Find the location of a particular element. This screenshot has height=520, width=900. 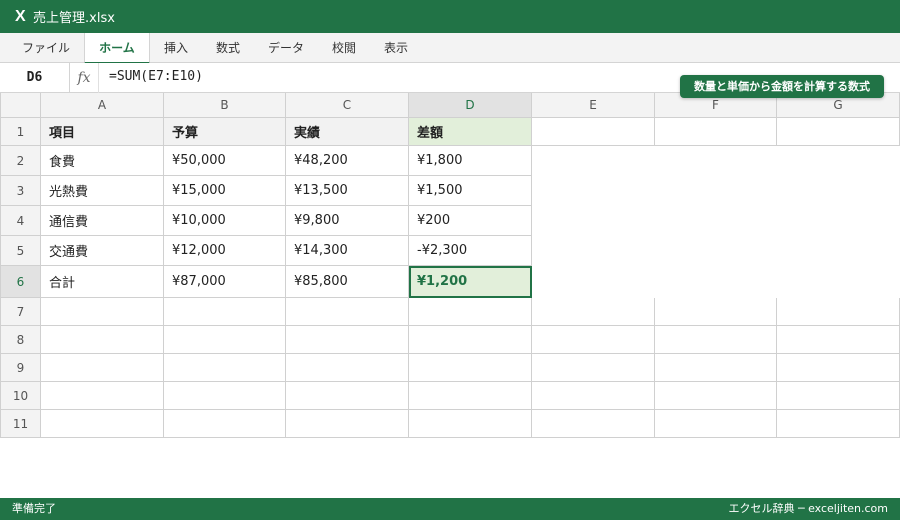

row-header-8: 8 is located at coordinates (20, 340).